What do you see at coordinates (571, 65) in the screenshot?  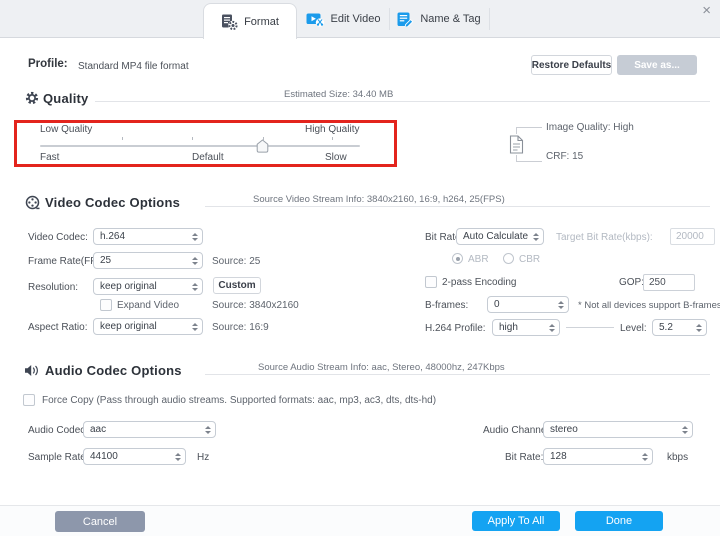 I see `restore-defaults-button: Restore Defaults` at bounding box center [571, 65].